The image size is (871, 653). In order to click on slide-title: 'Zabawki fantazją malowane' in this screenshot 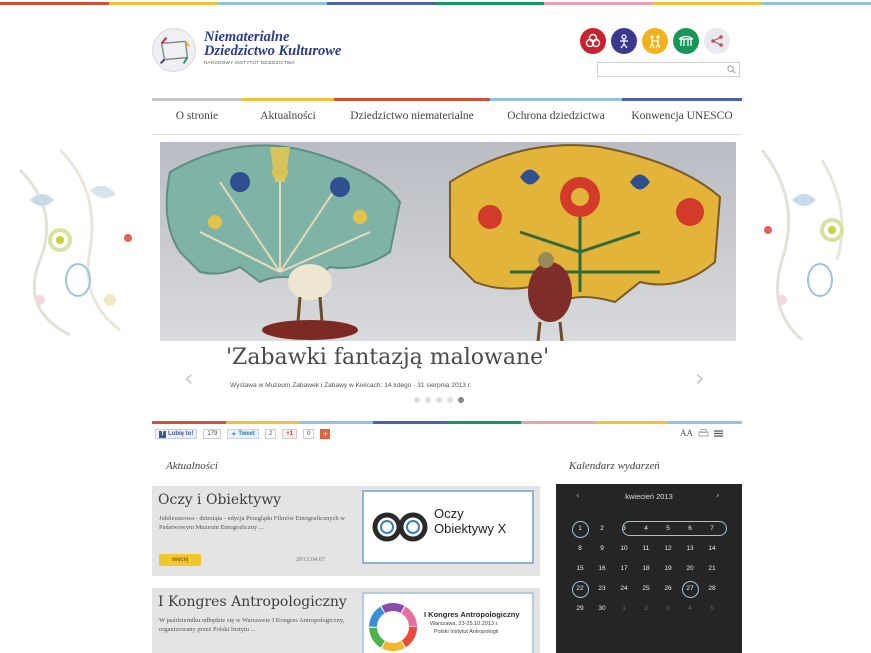, I will do `click(435, 357)`.